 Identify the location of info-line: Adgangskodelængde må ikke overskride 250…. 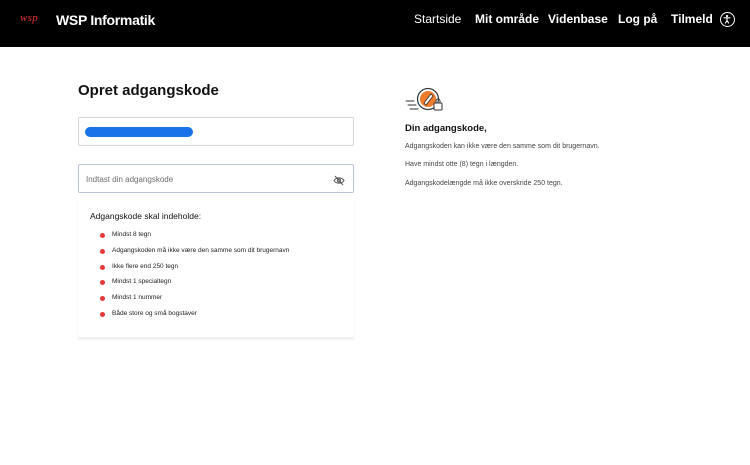
(484, 183).